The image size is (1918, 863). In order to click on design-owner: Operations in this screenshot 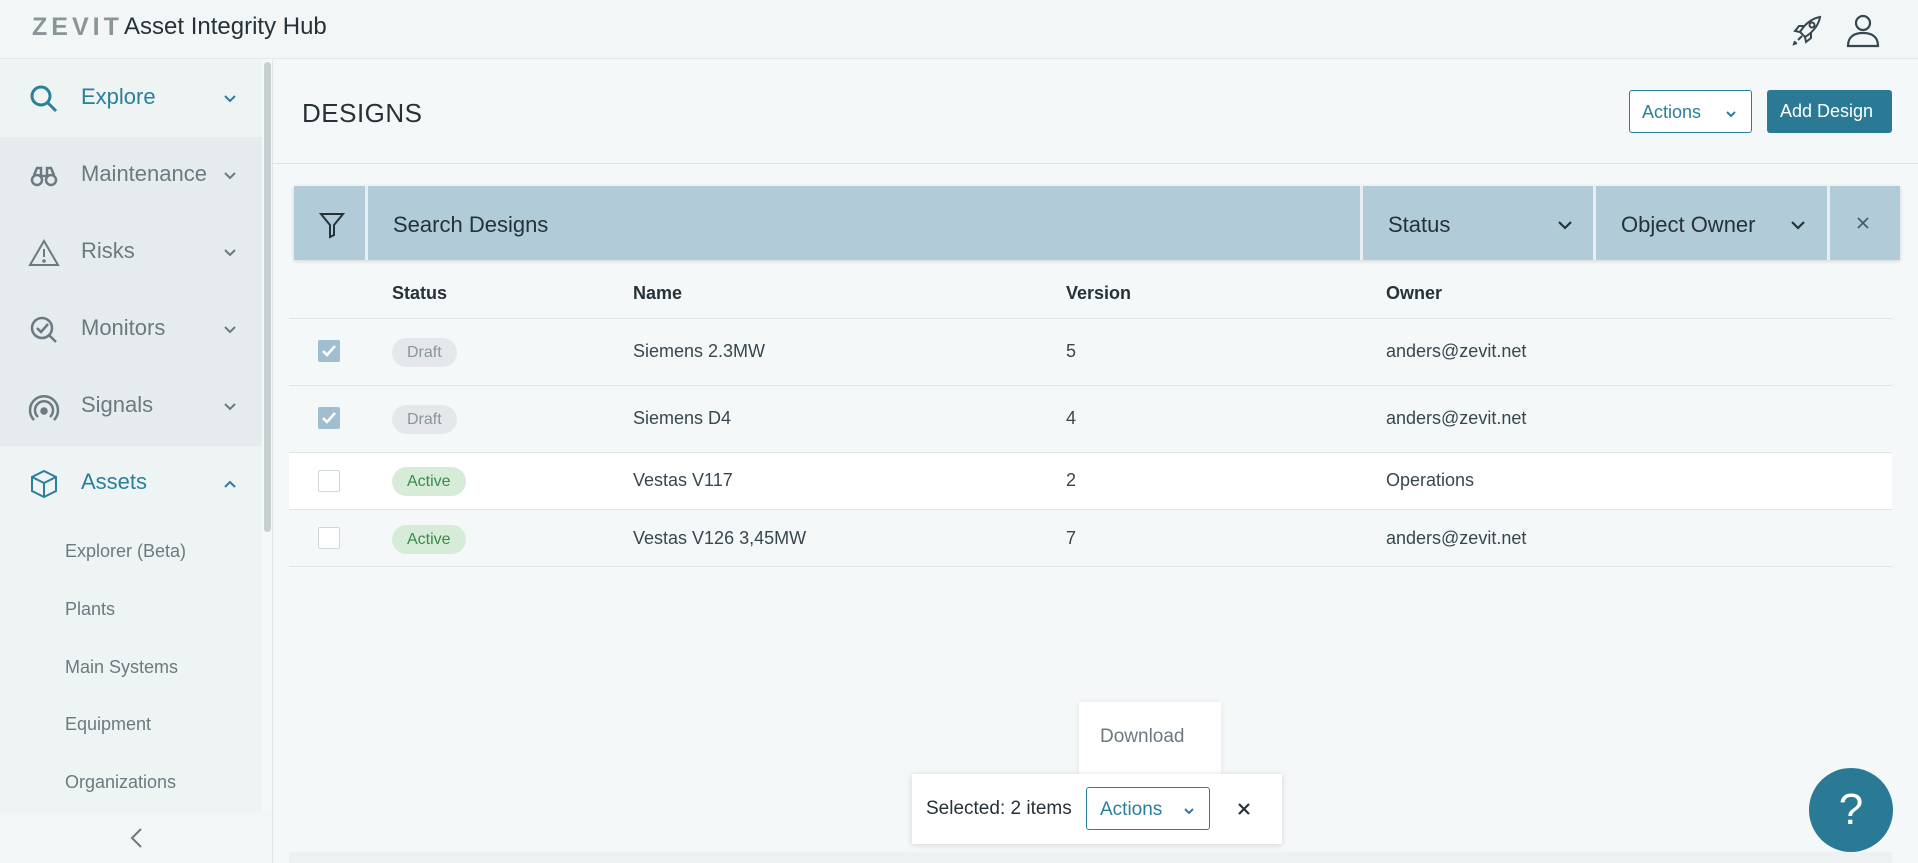, I will do `click(1430, 480)`.